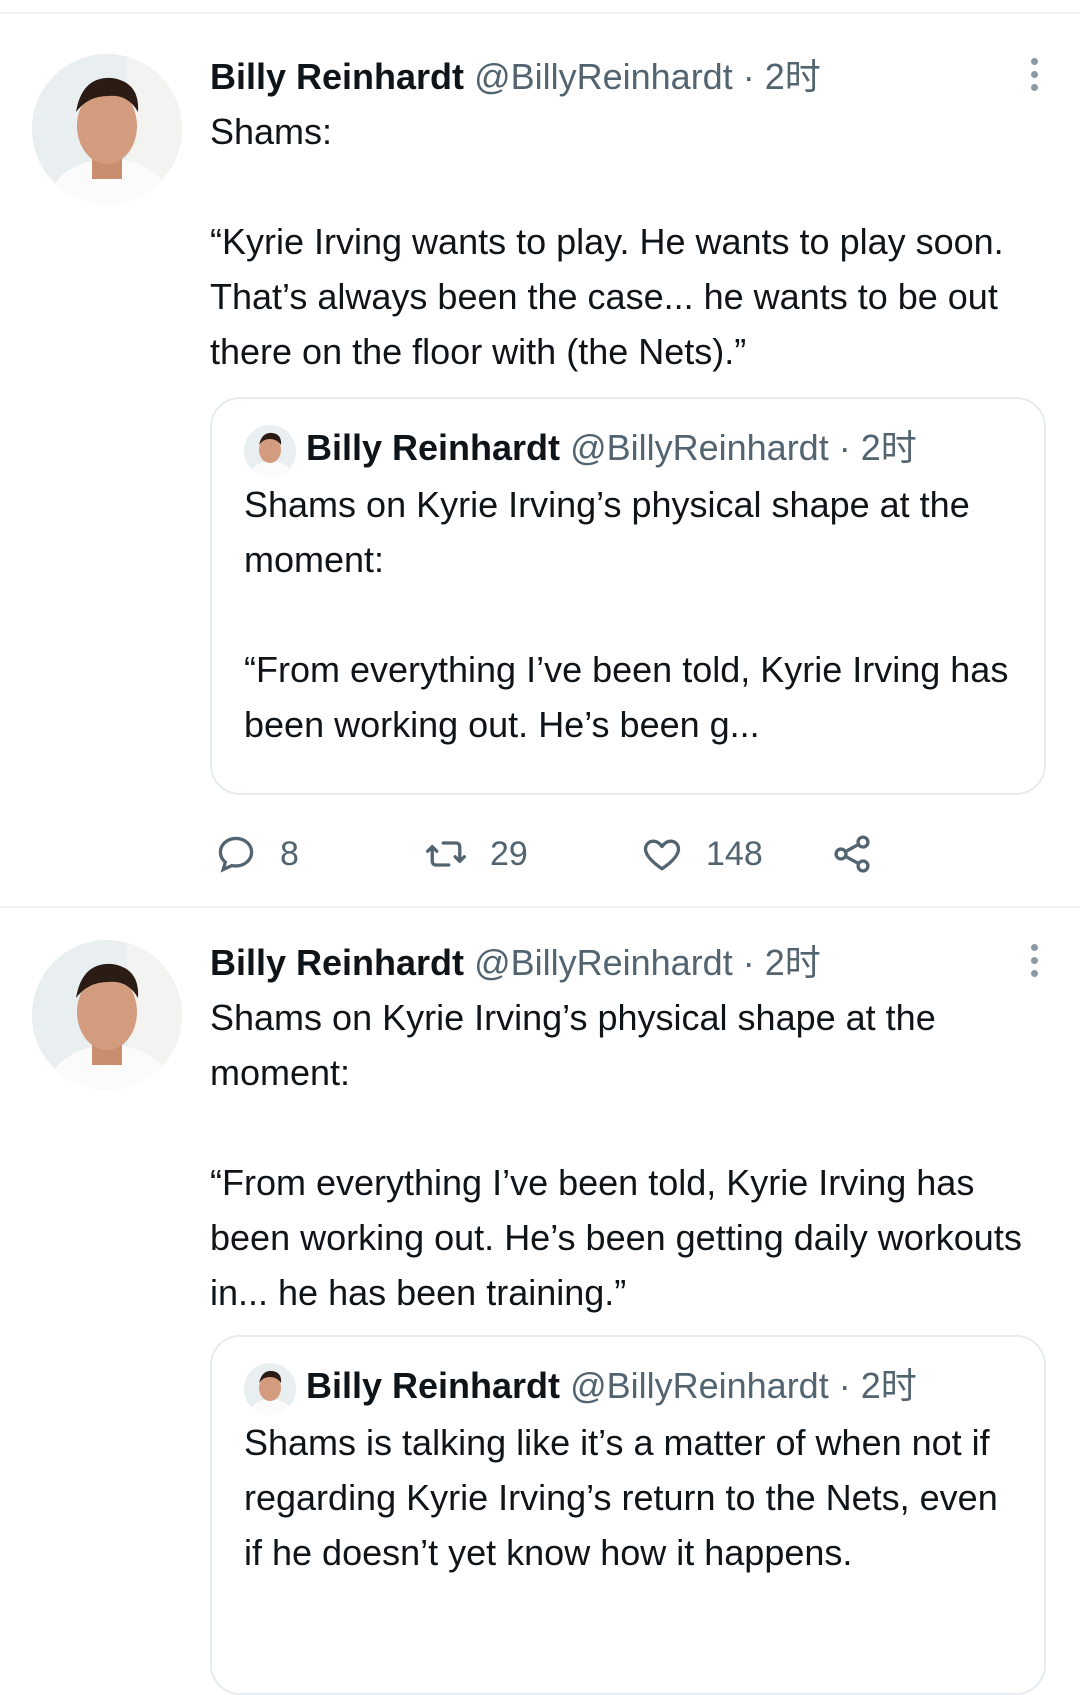  Describe the element at coordinates (289, 853) in the screenshot. I see `reply-count: 8` at that location.